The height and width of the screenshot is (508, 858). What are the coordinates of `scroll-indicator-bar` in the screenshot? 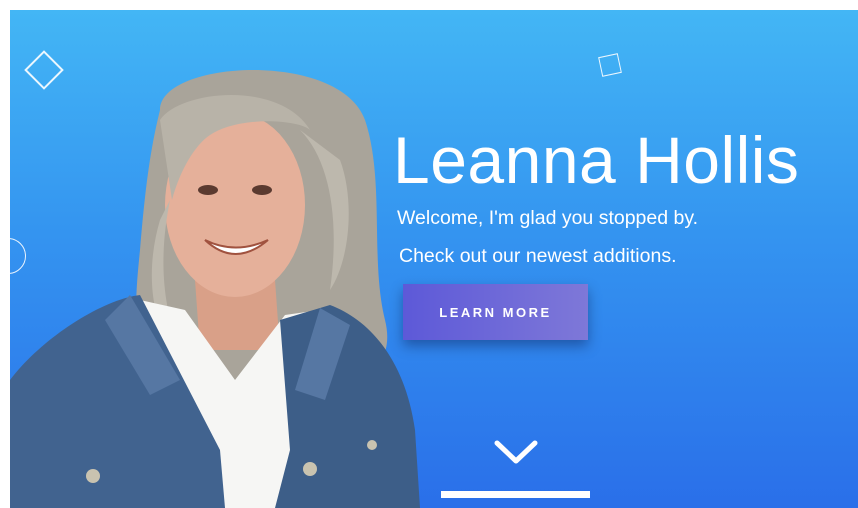 It's located at (515, 494).